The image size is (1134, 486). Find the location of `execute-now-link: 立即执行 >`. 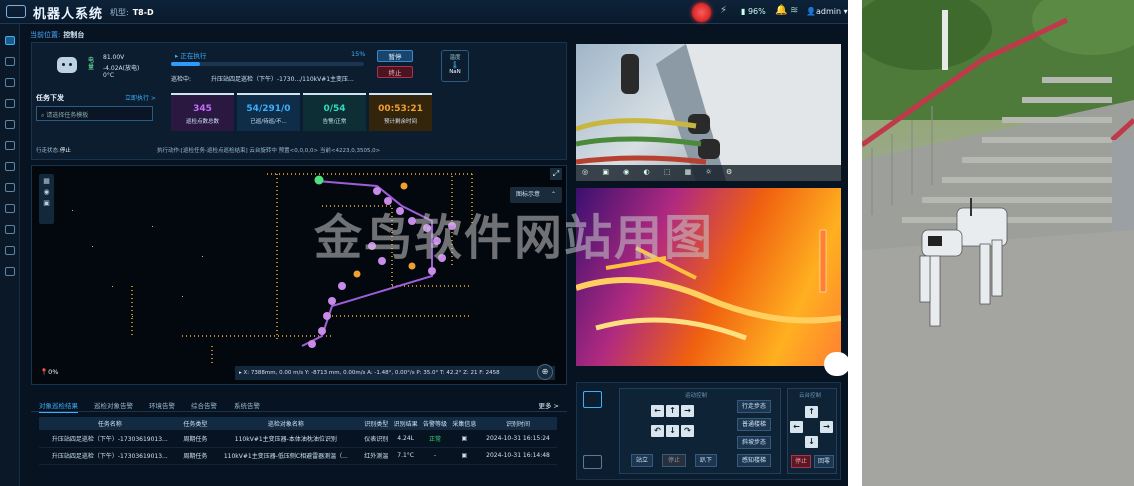

execute-now-link: 立即执行 > is located at coordinates (140, 97).